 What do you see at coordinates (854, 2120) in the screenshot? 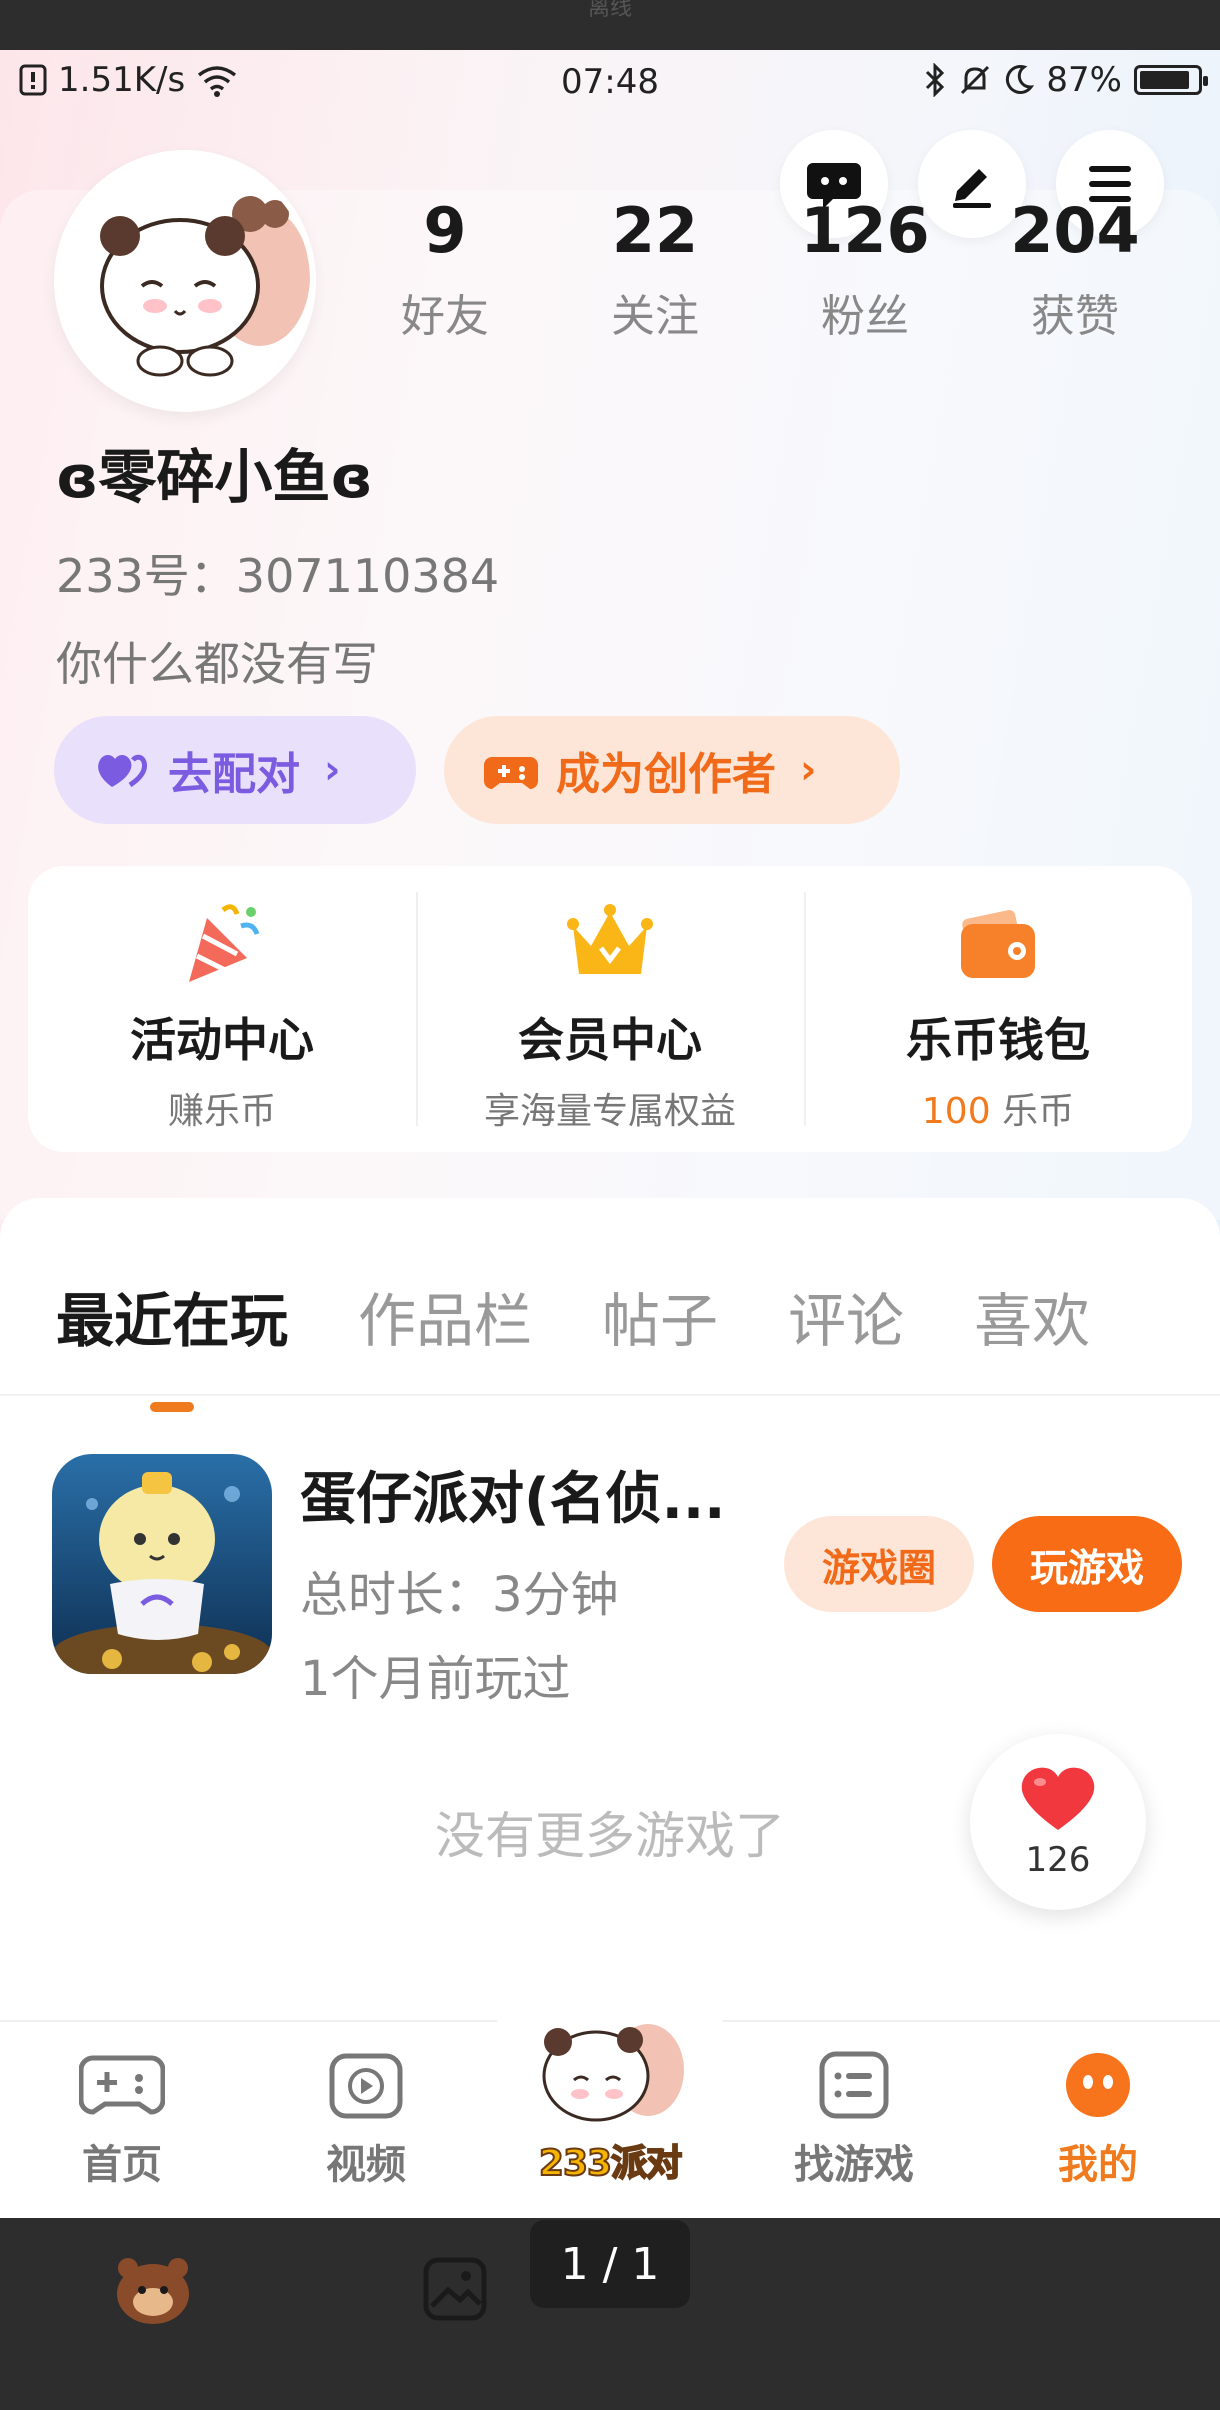
I see `nav-find-games: 找游戏` at bounding box center [854, 2120].